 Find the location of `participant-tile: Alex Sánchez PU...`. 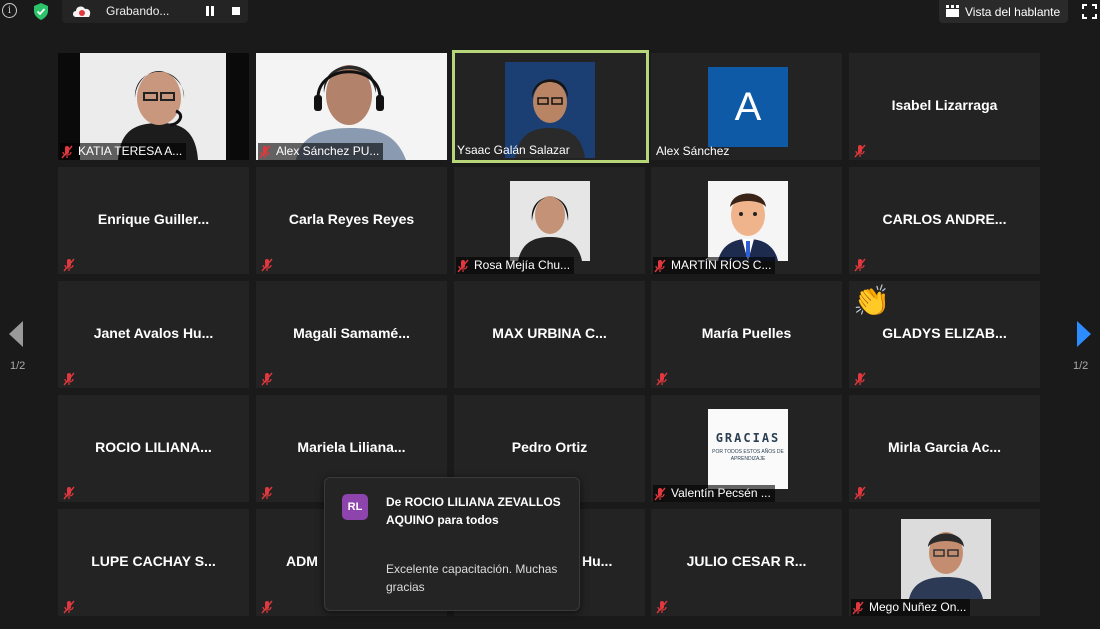

participant-tile: Alex Sánchez PU... is located at coordinates (351, 106).